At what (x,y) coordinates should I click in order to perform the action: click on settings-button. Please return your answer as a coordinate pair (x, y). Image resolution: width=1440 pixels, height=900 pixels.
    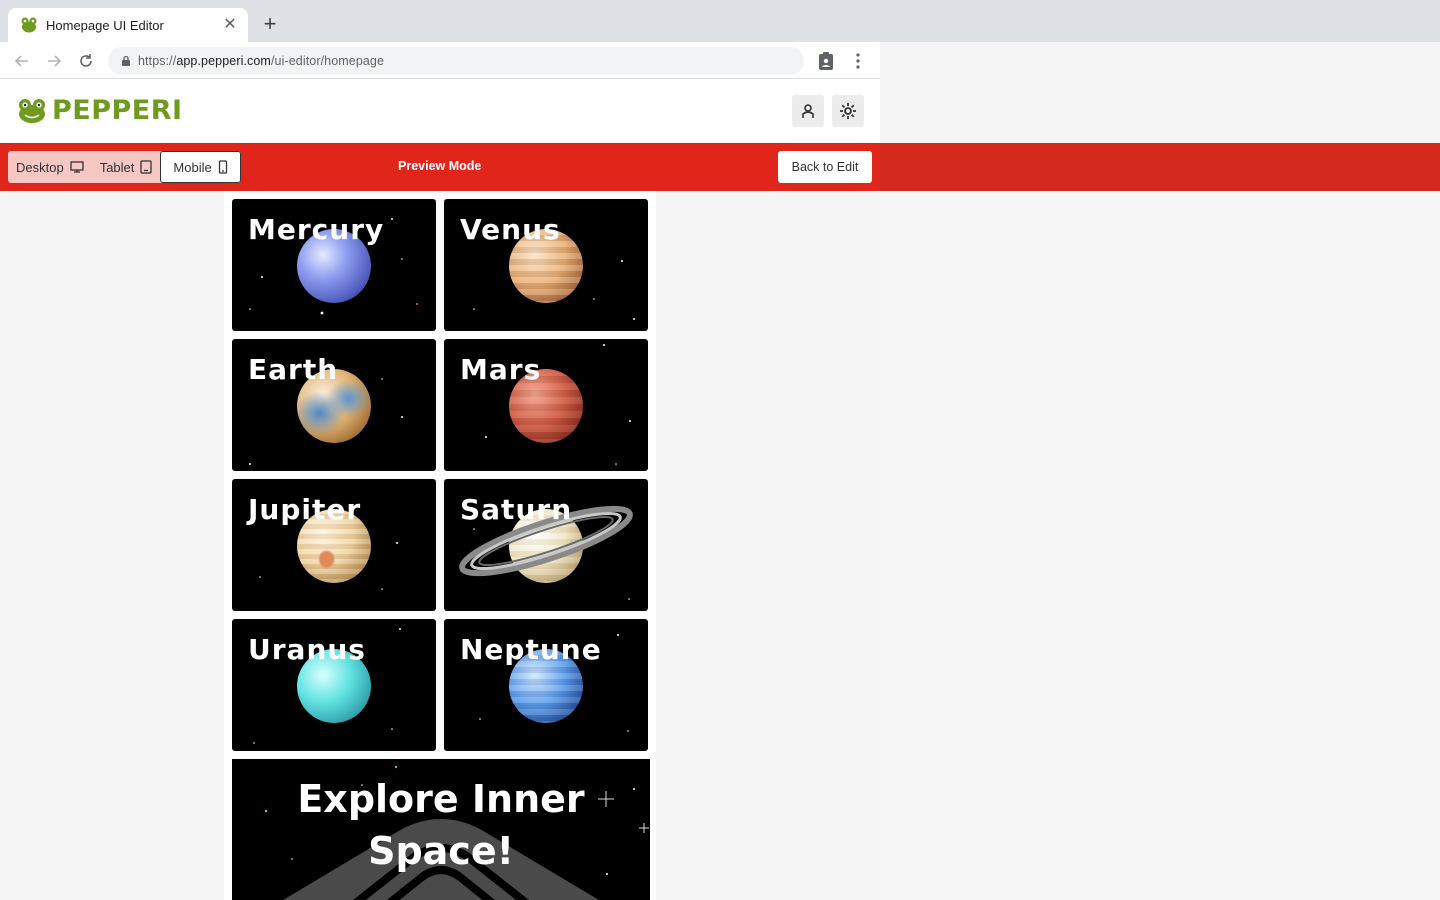
    Looking at the image, I should click on (848, 111).